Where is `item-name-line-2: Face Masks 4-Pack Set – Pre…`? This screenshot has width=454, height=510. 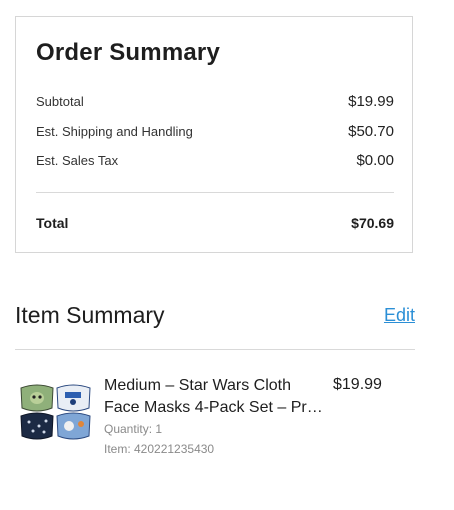
item-name-line-2: Face Masks 4-Pack Set – Pre… is located at coordinates (215, 407).